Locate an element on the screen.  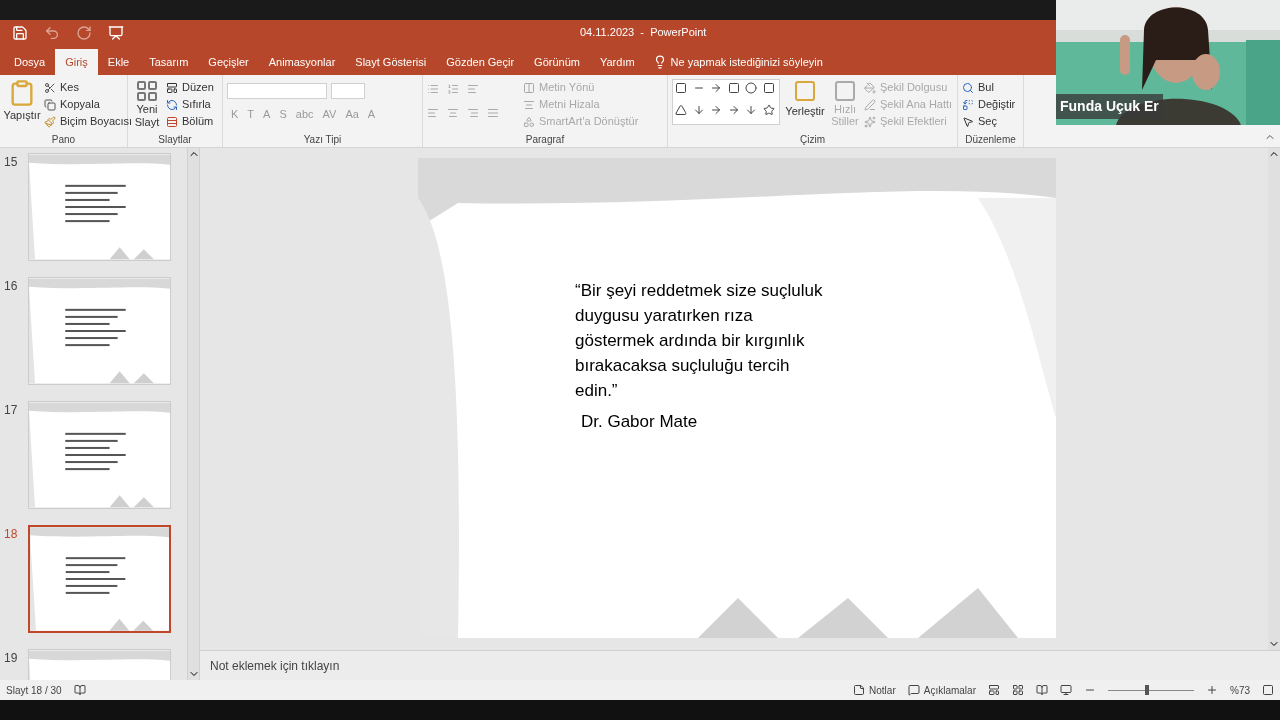
ribbon-command: Kes is located at coordinates (88, 87).